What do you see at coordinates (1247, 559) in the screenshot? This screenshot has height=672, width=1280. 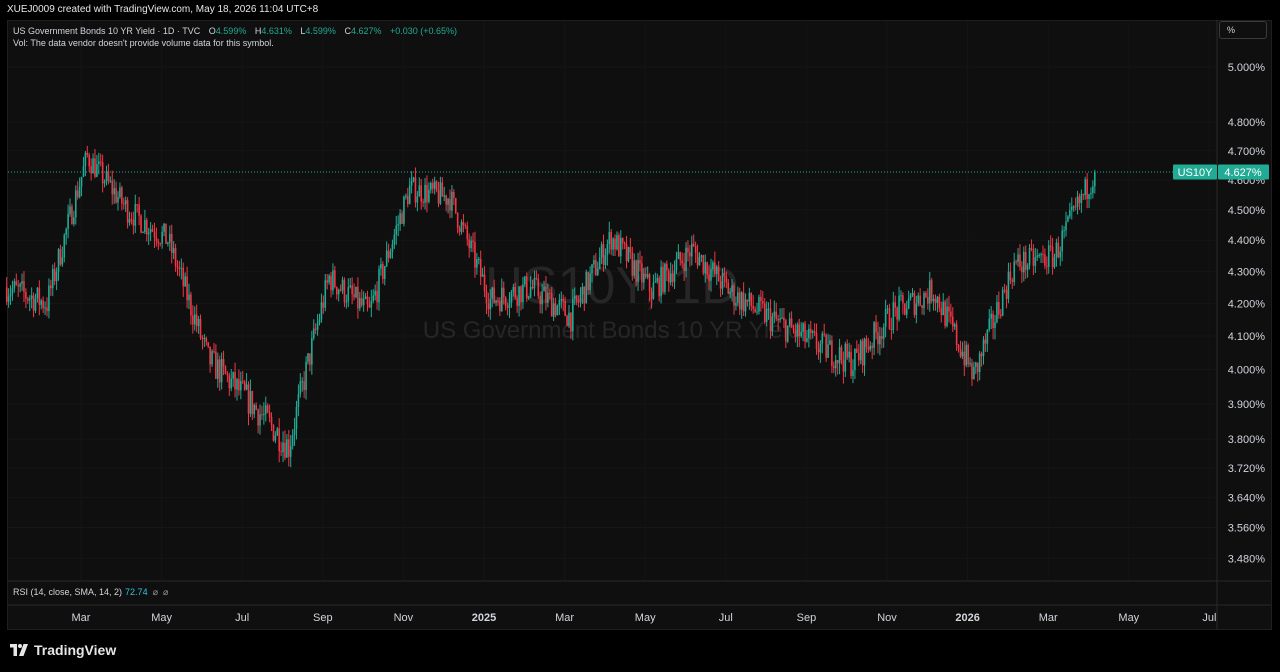 I see `y-tick-label: 3.480%` at bounding box center [1247, 559].